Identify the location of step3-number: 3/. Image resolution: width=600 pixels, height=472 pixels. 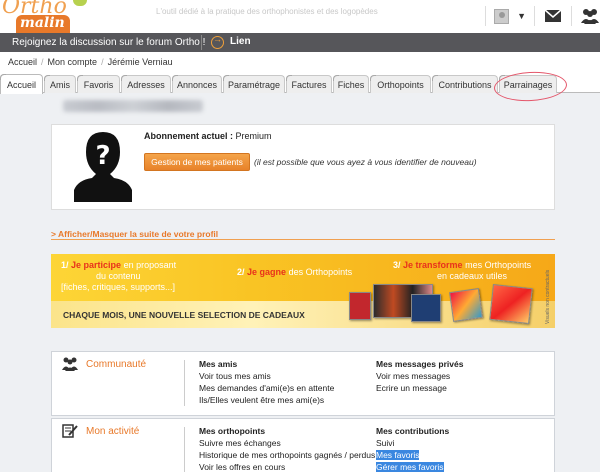
(397, 265).